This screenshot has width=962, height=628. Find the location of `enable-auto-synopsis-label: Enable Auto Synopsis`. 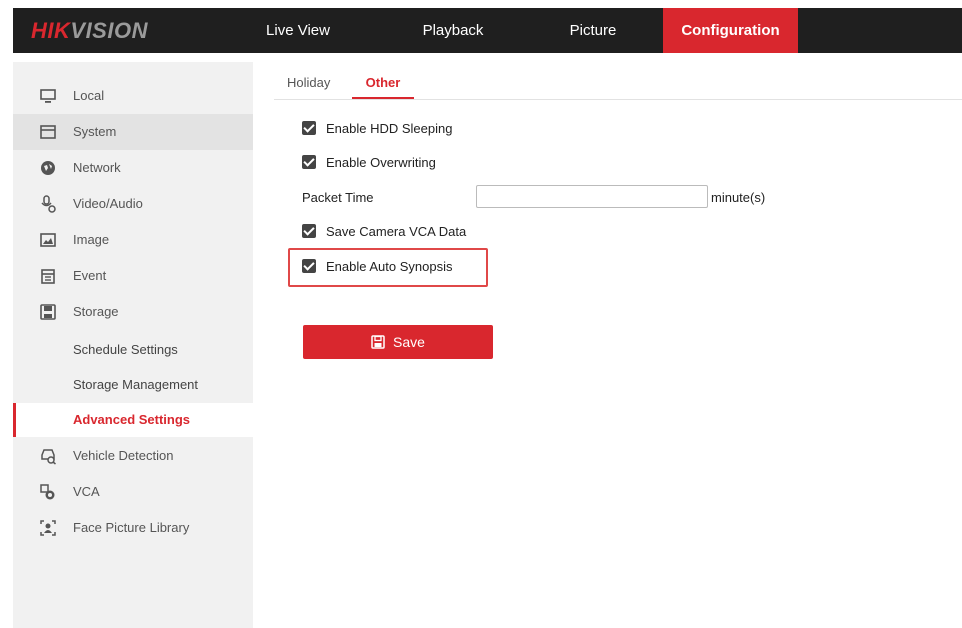

enable-auto-synopsis-label: Enable Auto Synopsis is located at coordinates (389, 266).